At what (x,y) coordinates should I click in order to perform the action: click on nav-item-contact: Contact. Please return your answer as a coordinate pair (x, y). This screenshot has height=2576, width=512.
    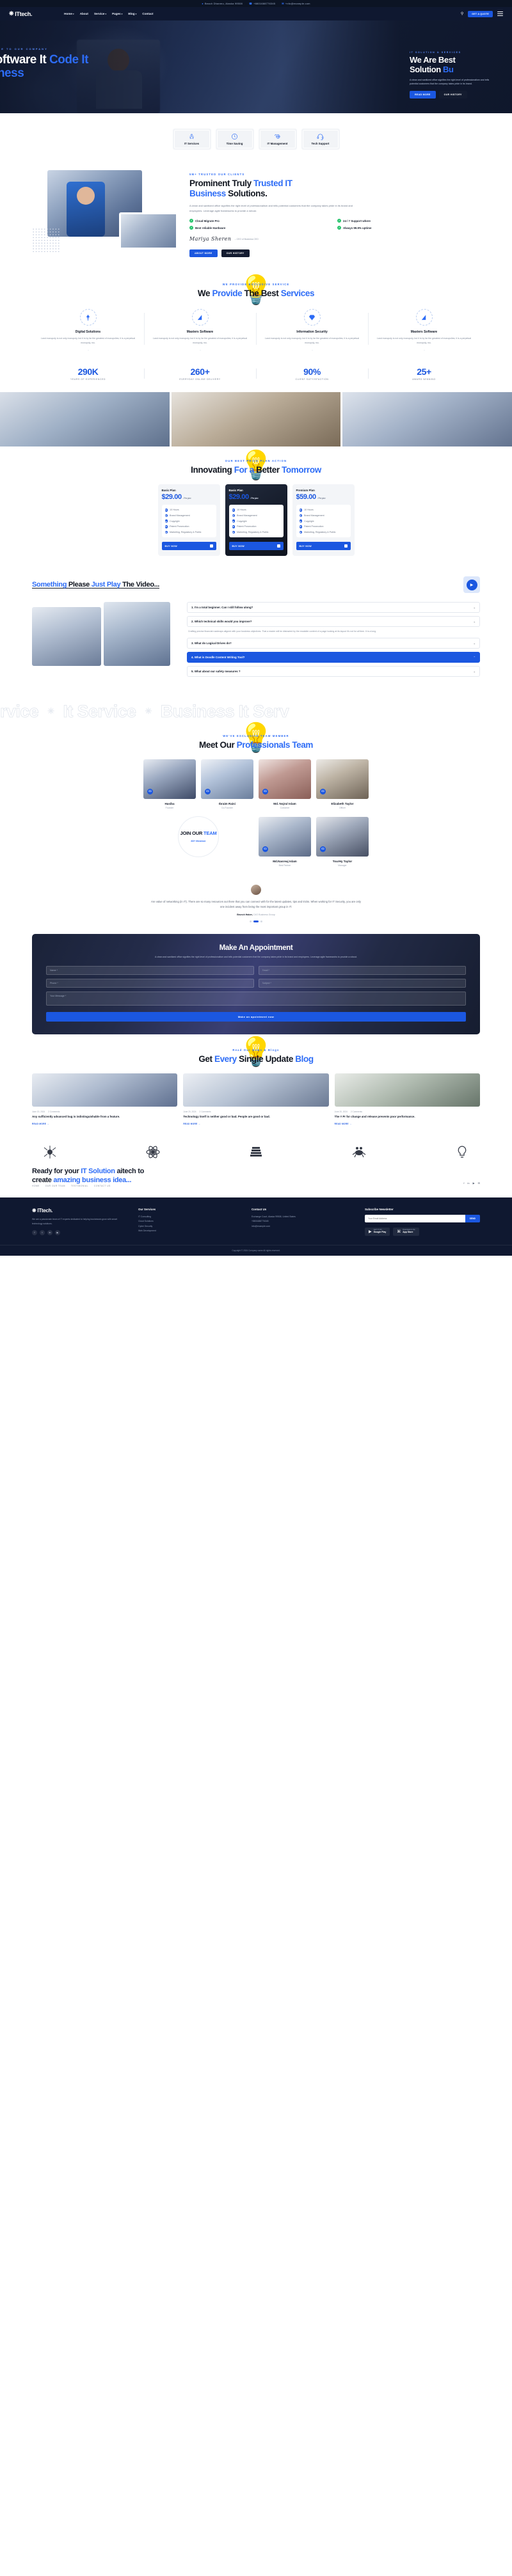
    Looking at the image, I should click on (147, 13).